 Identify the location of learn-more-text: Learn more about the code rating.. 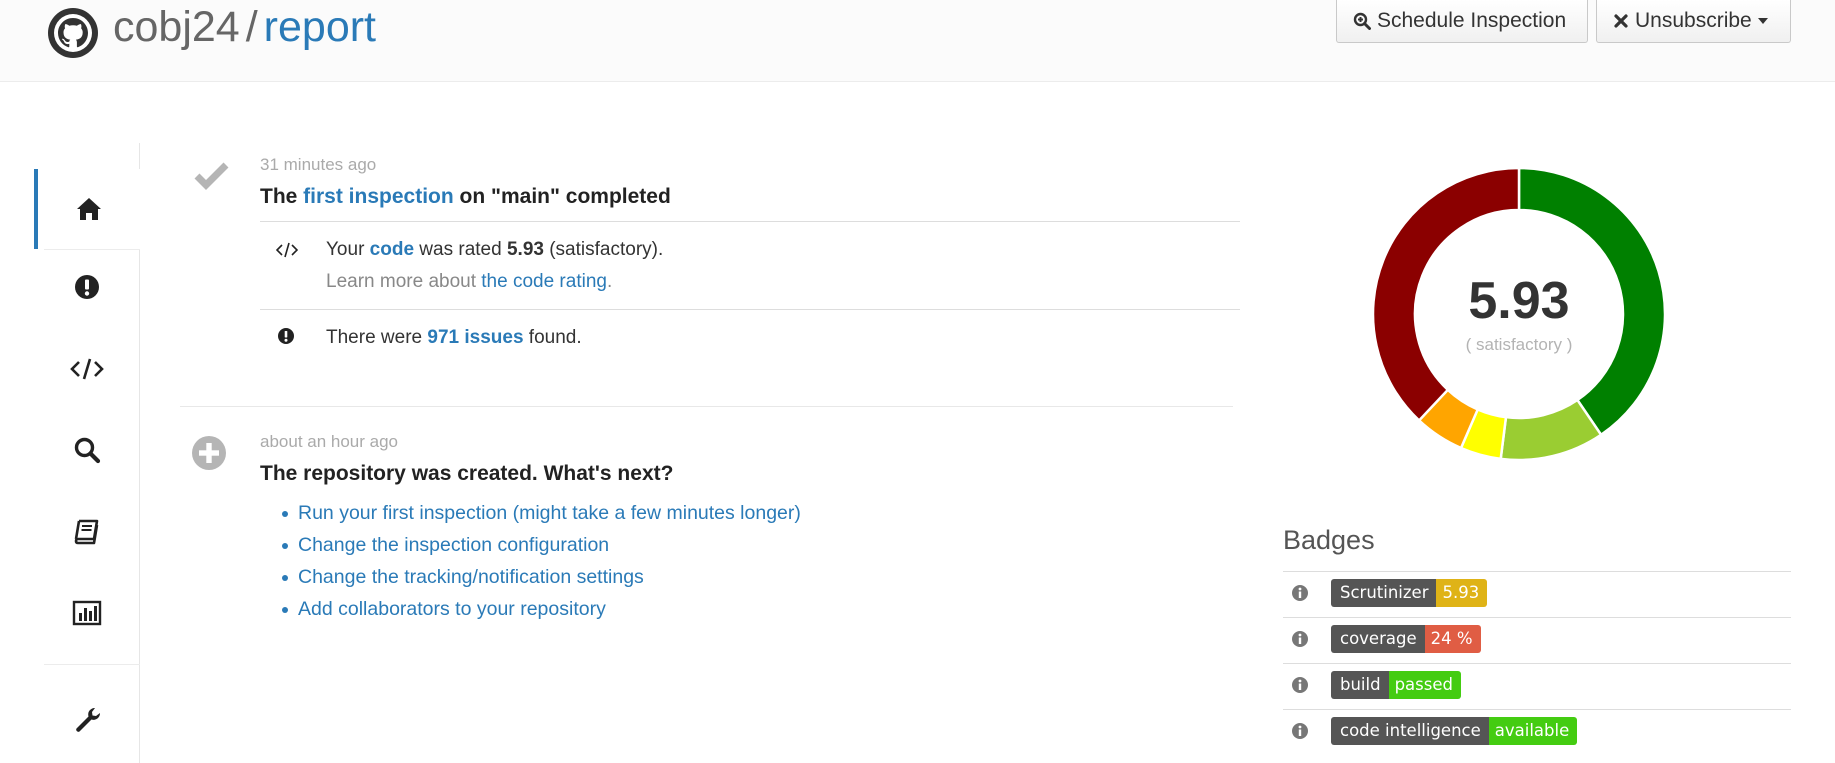
(469, 282).